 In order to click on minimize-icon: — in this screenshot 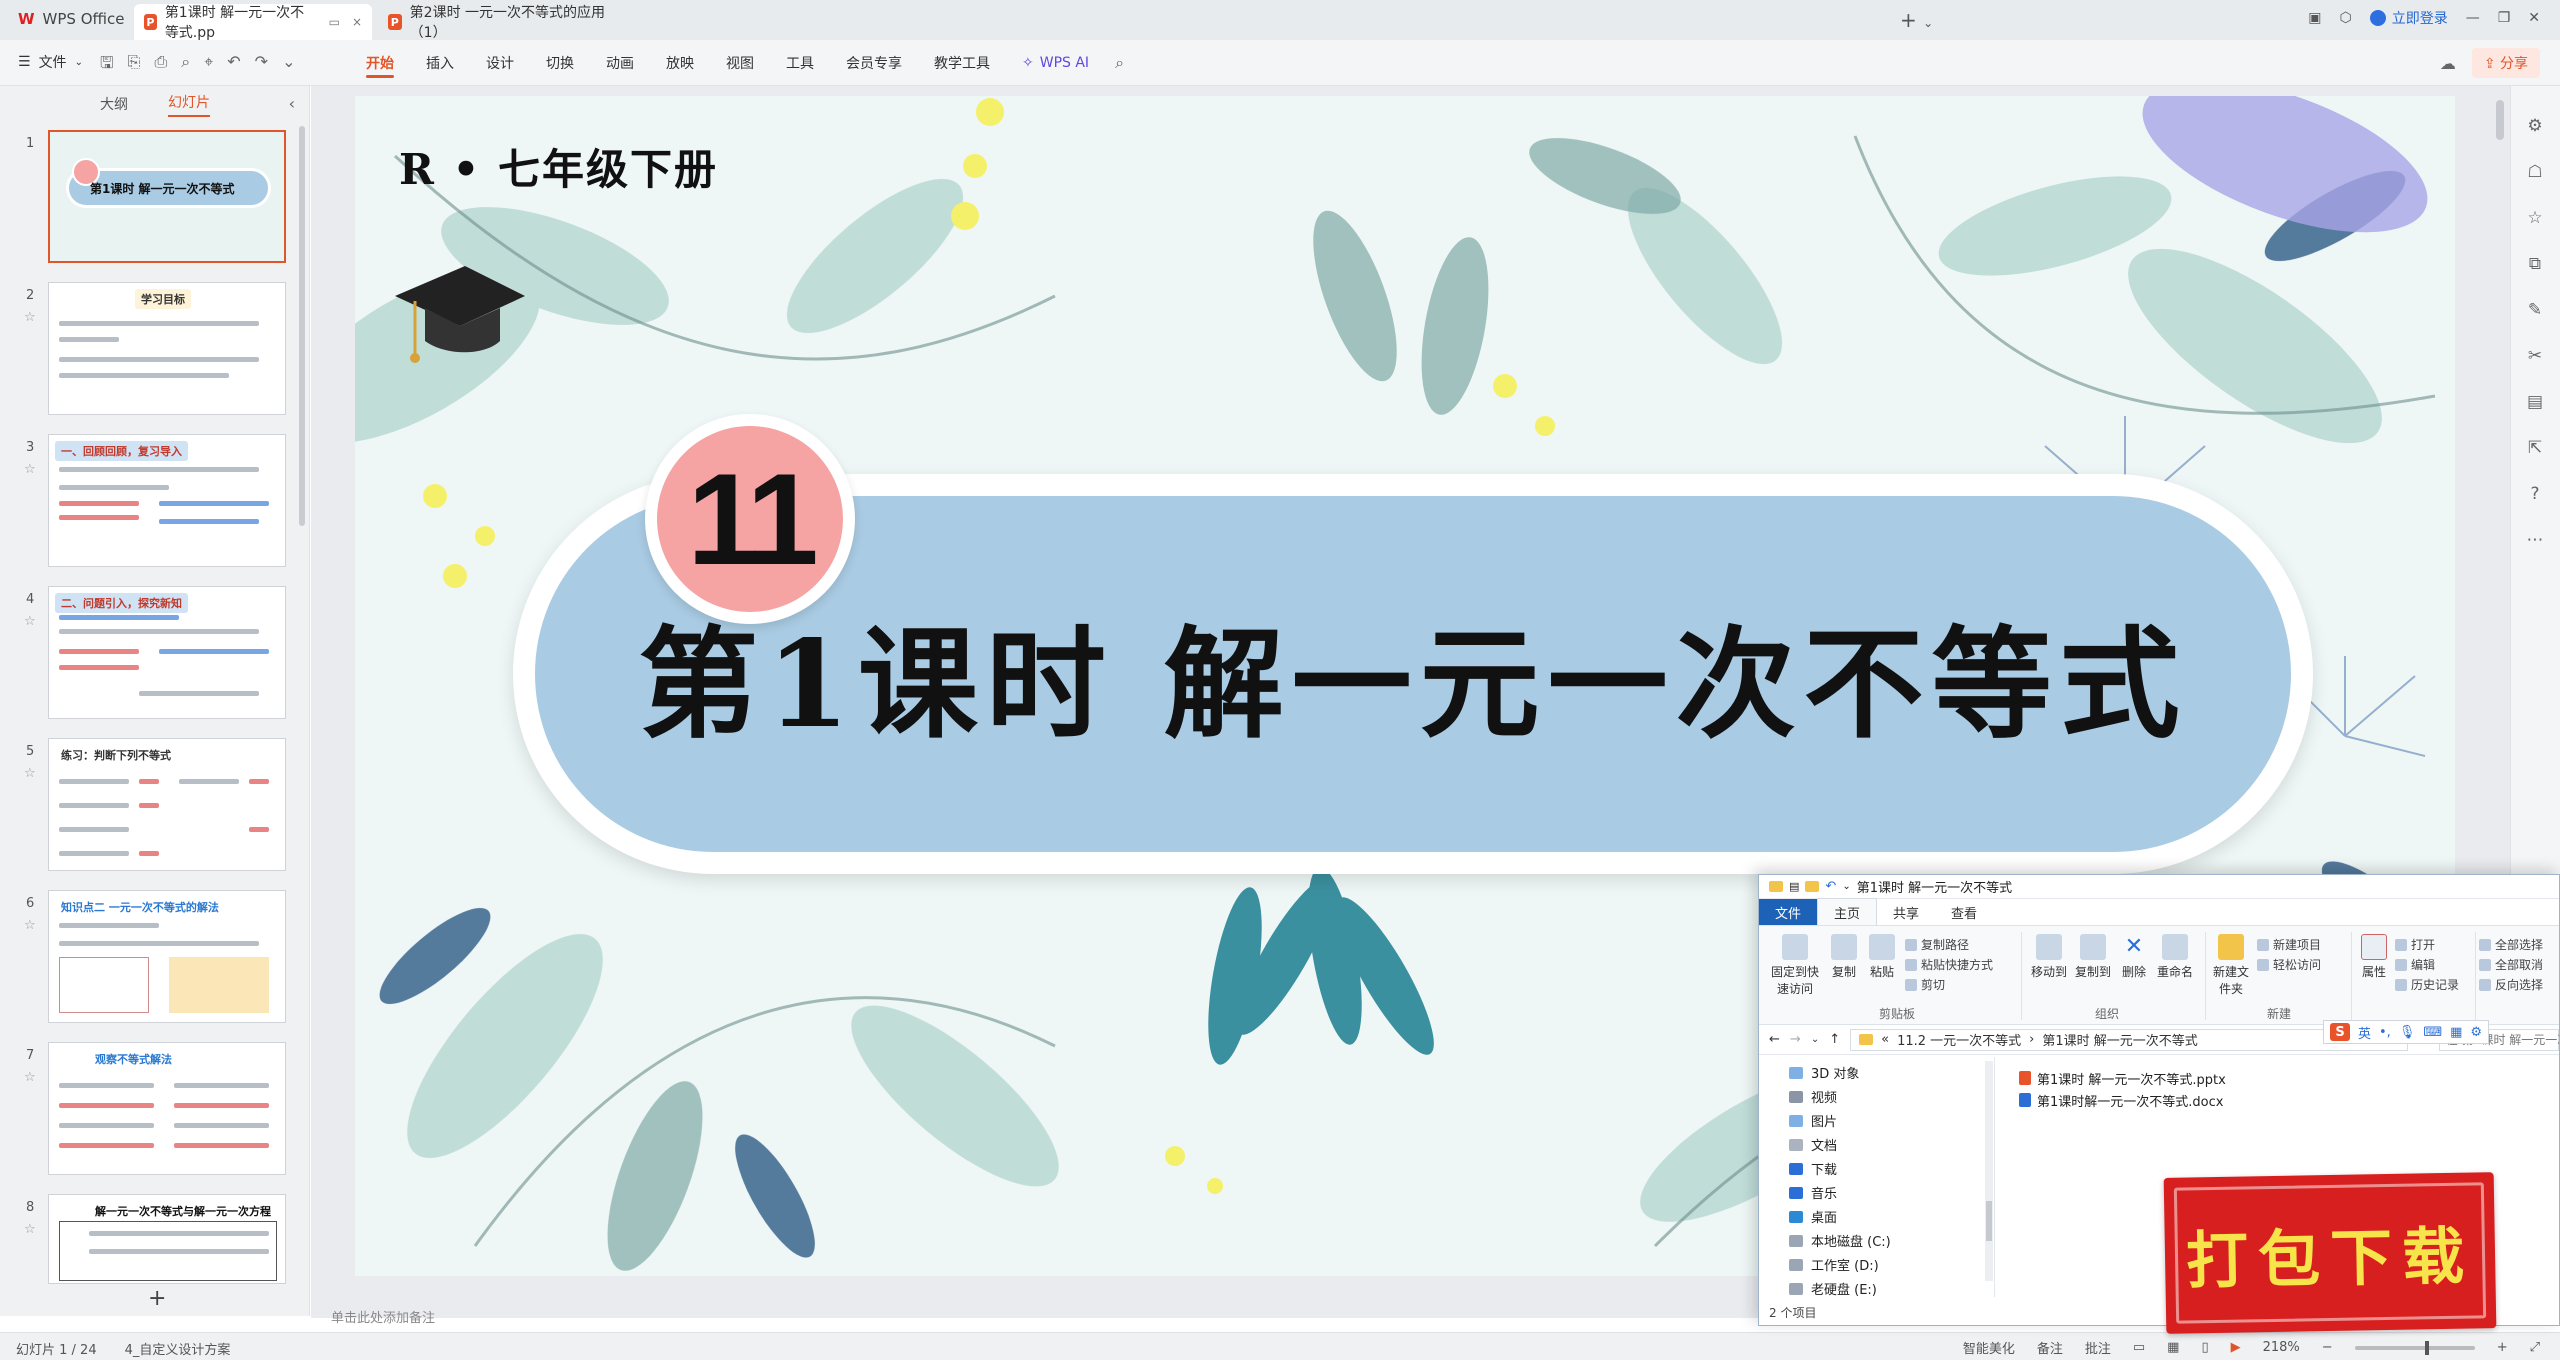, I will do `click(2473, 18)`.